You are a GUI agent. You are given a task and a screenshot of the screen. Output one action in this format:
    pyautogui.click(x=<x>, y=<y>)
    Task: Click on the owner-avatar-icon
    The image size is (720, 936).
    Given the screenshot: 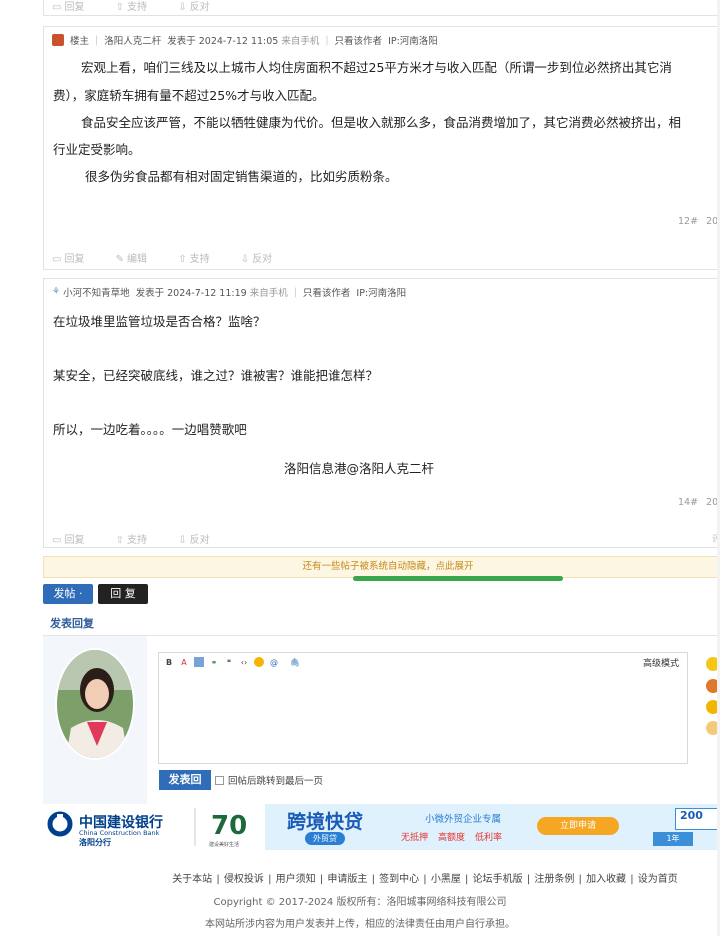 What is the action you would take?
    pyautogui.click(x=58, y=40)
    